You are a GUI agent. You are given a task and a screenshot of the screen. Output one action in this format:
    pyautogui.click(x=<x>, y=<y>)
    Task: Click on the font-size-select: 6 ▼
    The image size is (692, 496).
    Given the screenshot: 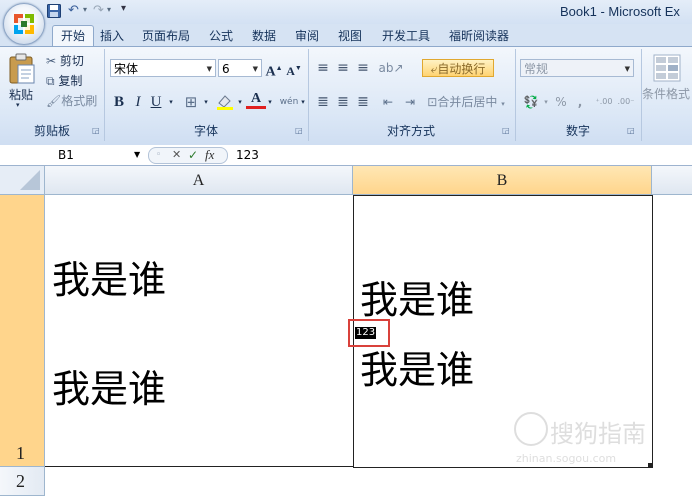 What is the action you would take?
    pyautogui.click(x=240, y=68)
    